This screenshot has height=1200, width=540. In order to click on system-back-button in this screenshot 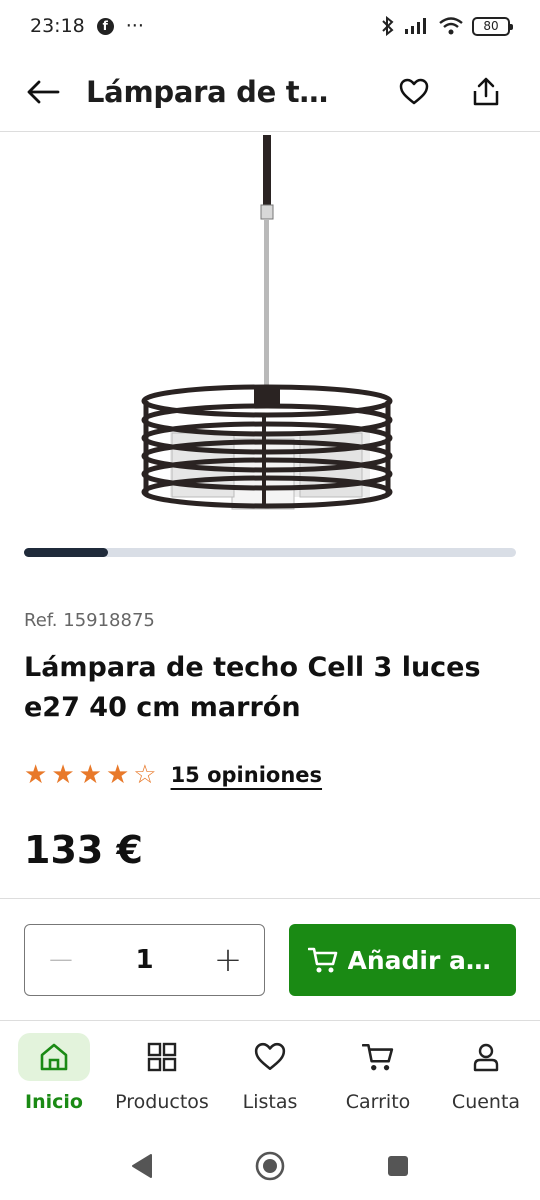, I will do `click(142, 1166)`.